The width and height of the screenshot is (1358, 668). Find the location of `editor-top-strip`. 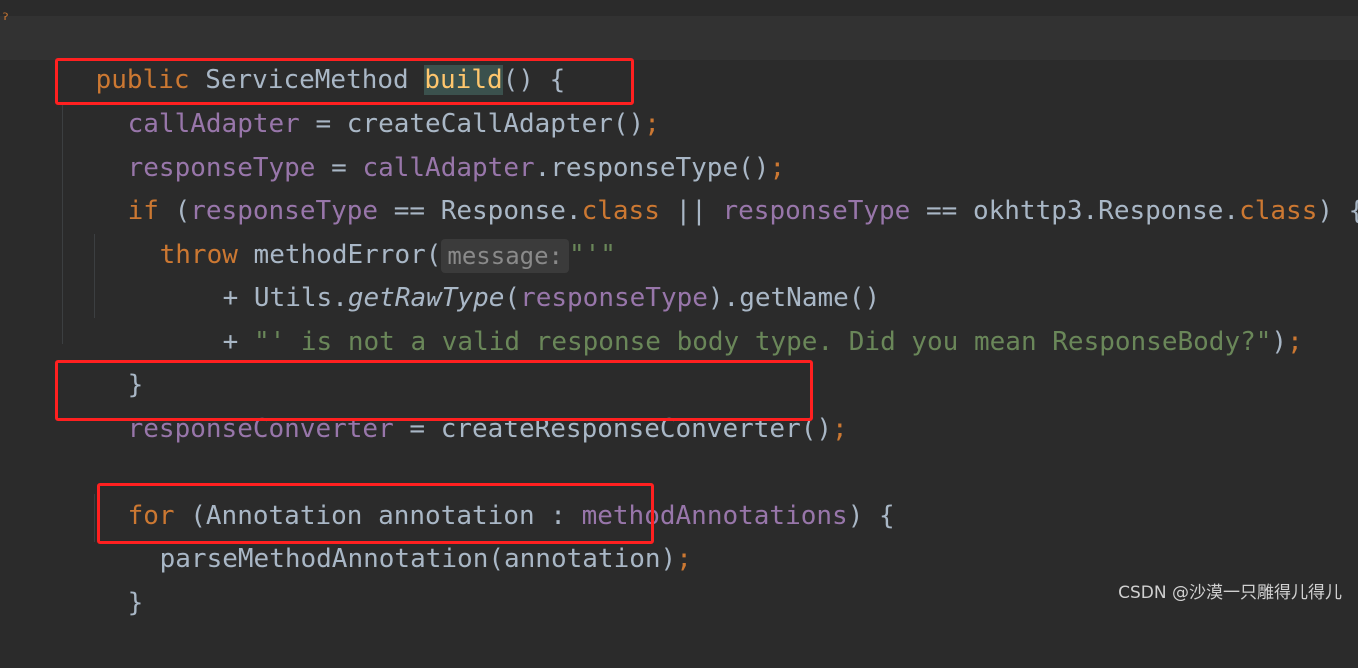

editor-top-strip is located at coordinates (679, 7).